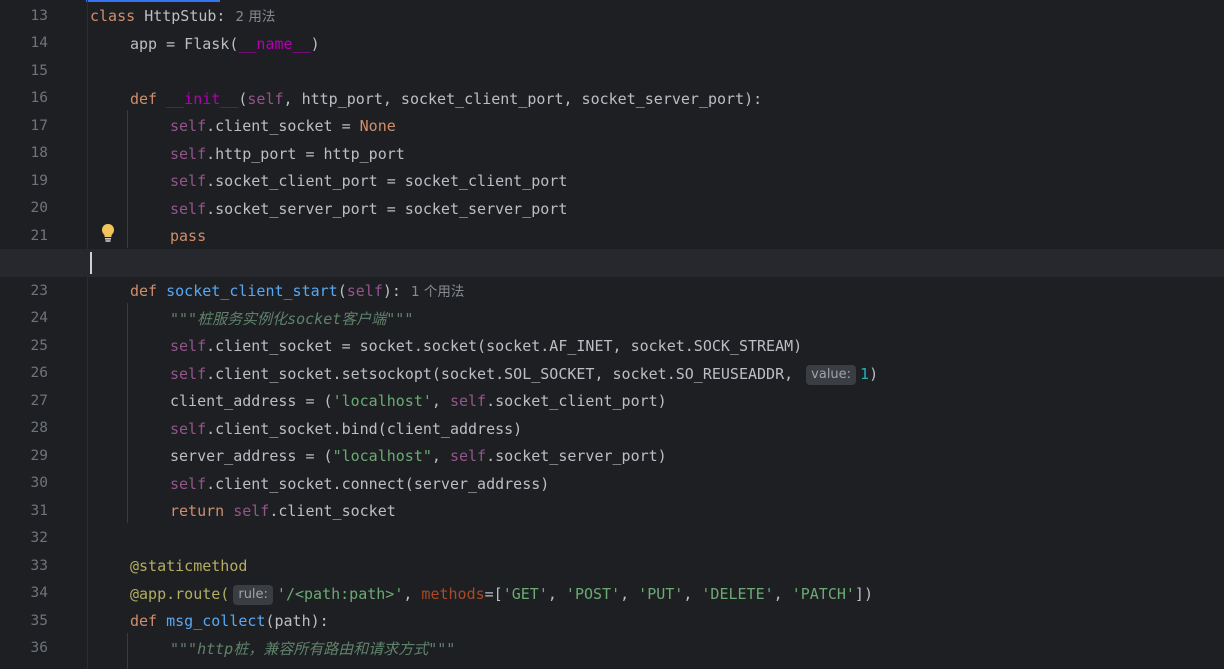 This screenshot has height=669, width=1224. I want to click on line-number: 28, so click(39, 428).